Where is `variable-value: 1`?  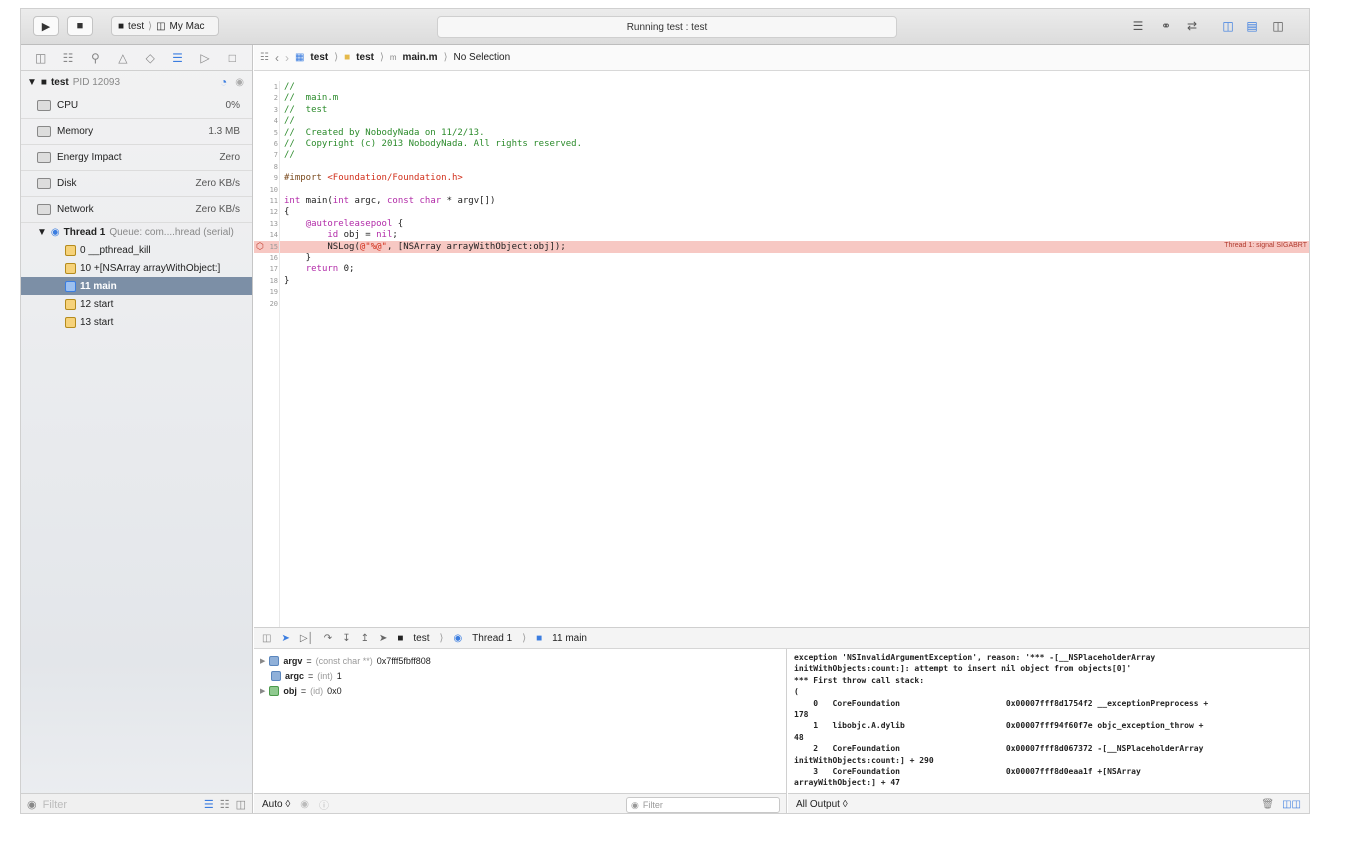
variable-value: 1 is located at coordinates (339, 675).